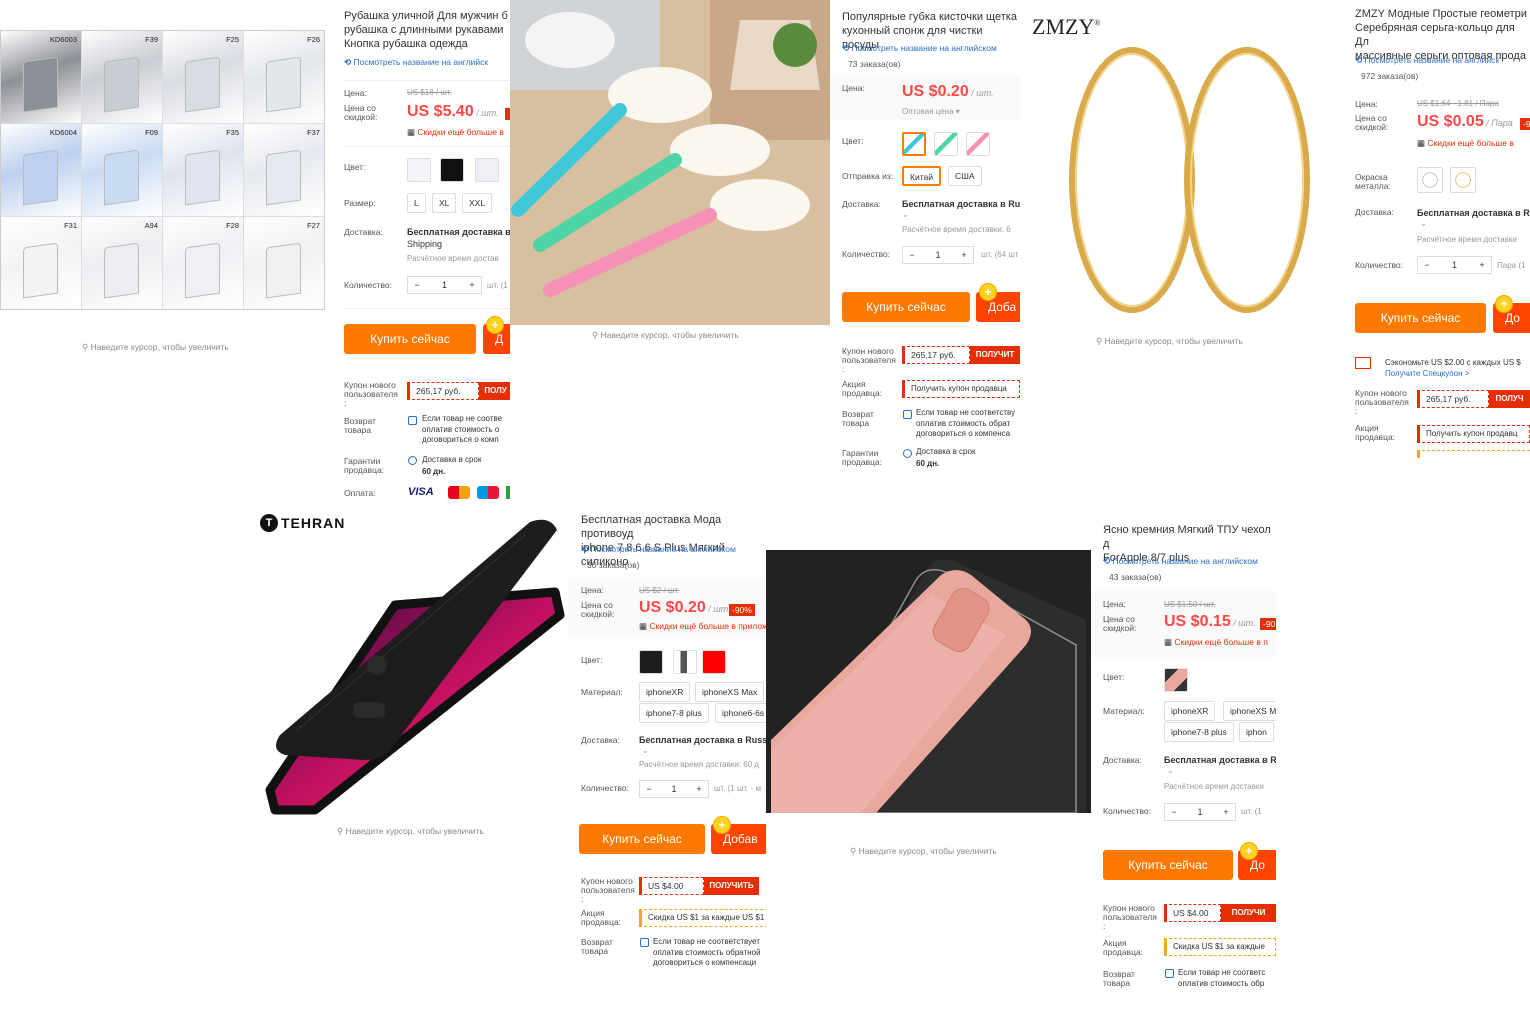 This screenshot has height=1020, width=1530. I want to click on app-promo: Скидки ещё больше в п, so click(1215, 642).